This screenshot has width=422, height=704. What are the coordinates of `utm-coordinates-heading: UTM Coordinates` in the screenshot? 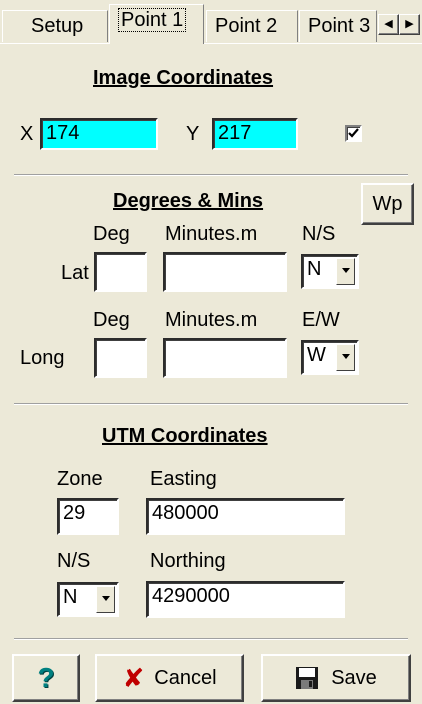 It's located at (185, 436).